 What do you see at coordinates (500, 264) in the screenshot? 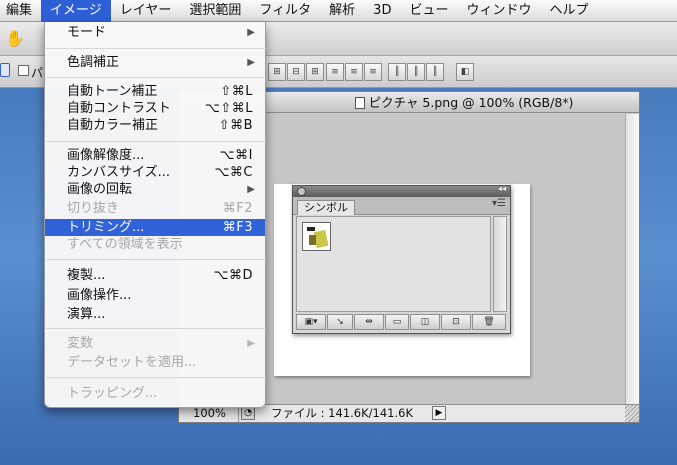
I see `symbol-scrollbar` at bounding box center [500, 264].